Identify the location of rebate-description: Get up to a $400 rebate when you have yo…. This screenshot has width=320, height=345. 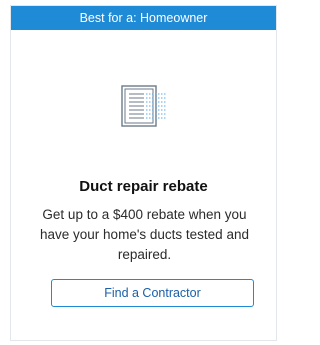
(144, 234).